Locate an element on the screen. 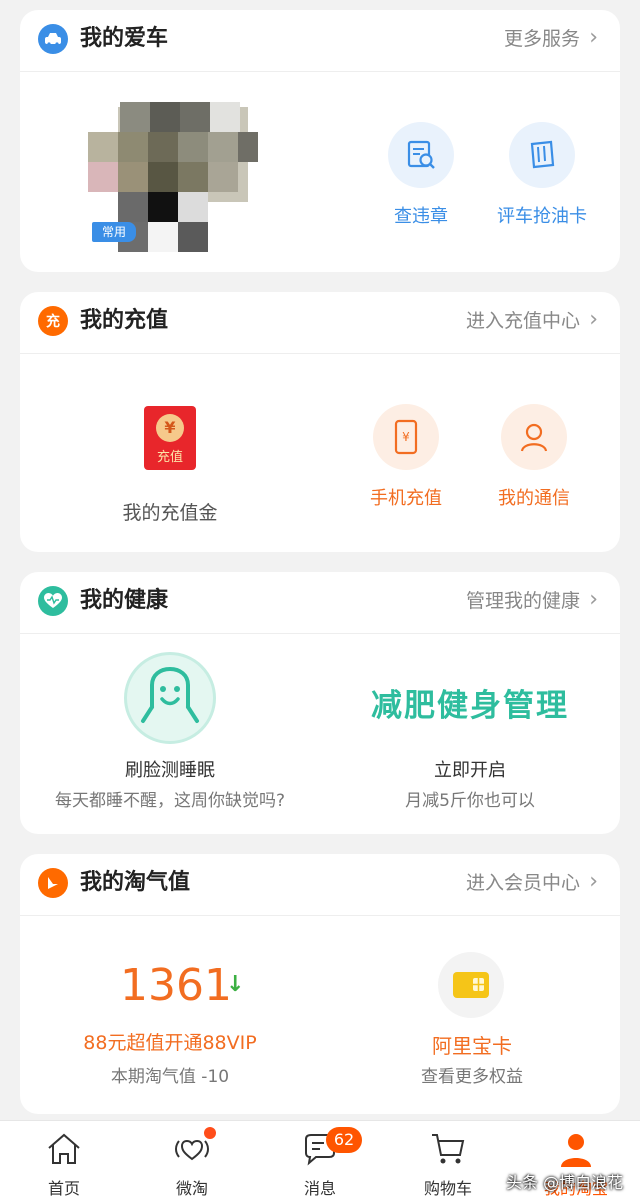 The width and height of the screenshot is (640, 1200). tab-messages-label: 消息 is located at coordinates (319, 1188).